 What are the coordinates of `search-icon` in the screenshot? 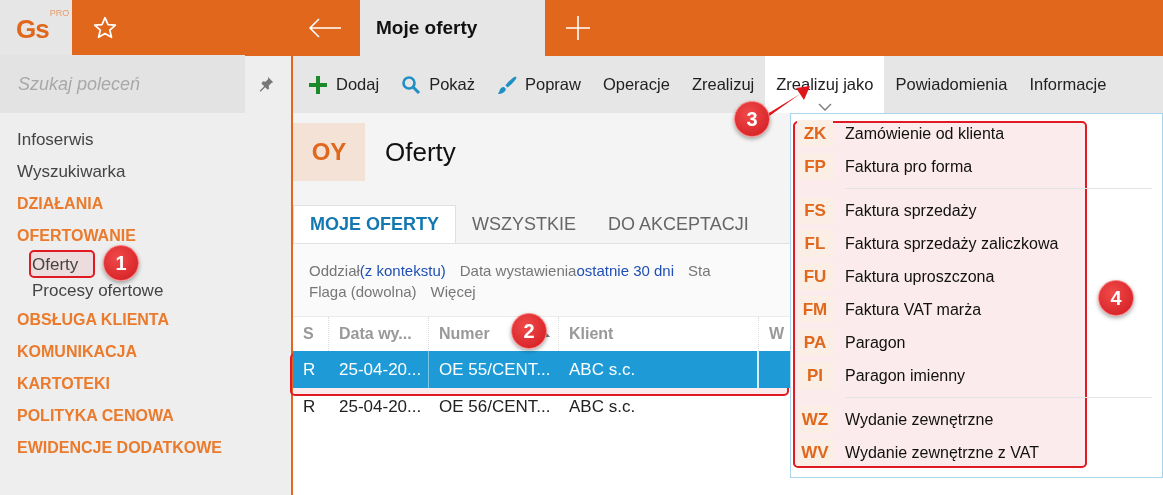 It's located at (411, 84).